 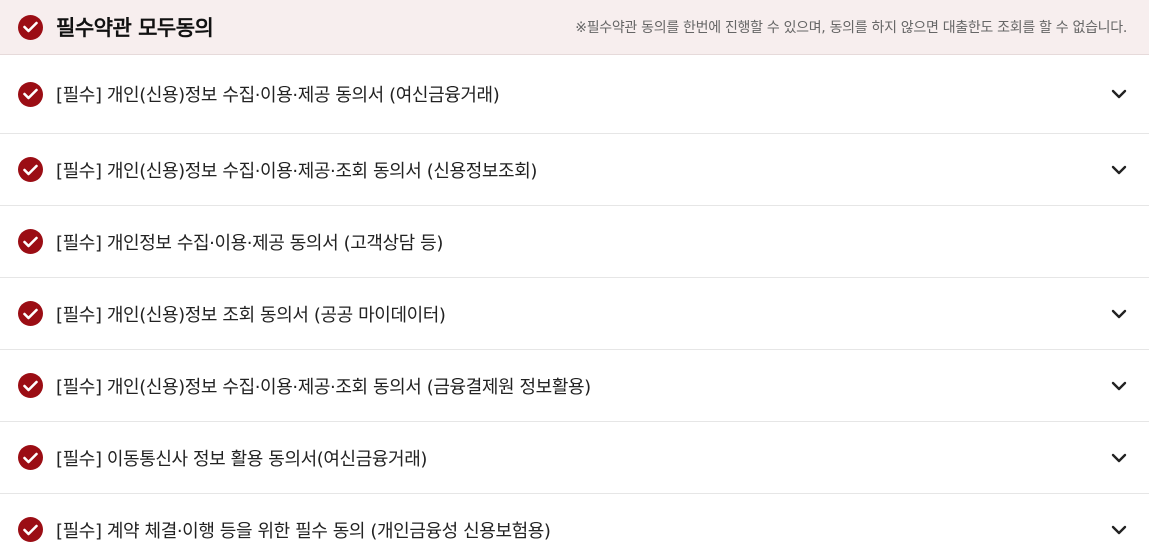 I want to click on agreement-label: [필수] 개인정보 수집·이용·제공 동의서 (고객상담 등), so click(x=249, y=242).